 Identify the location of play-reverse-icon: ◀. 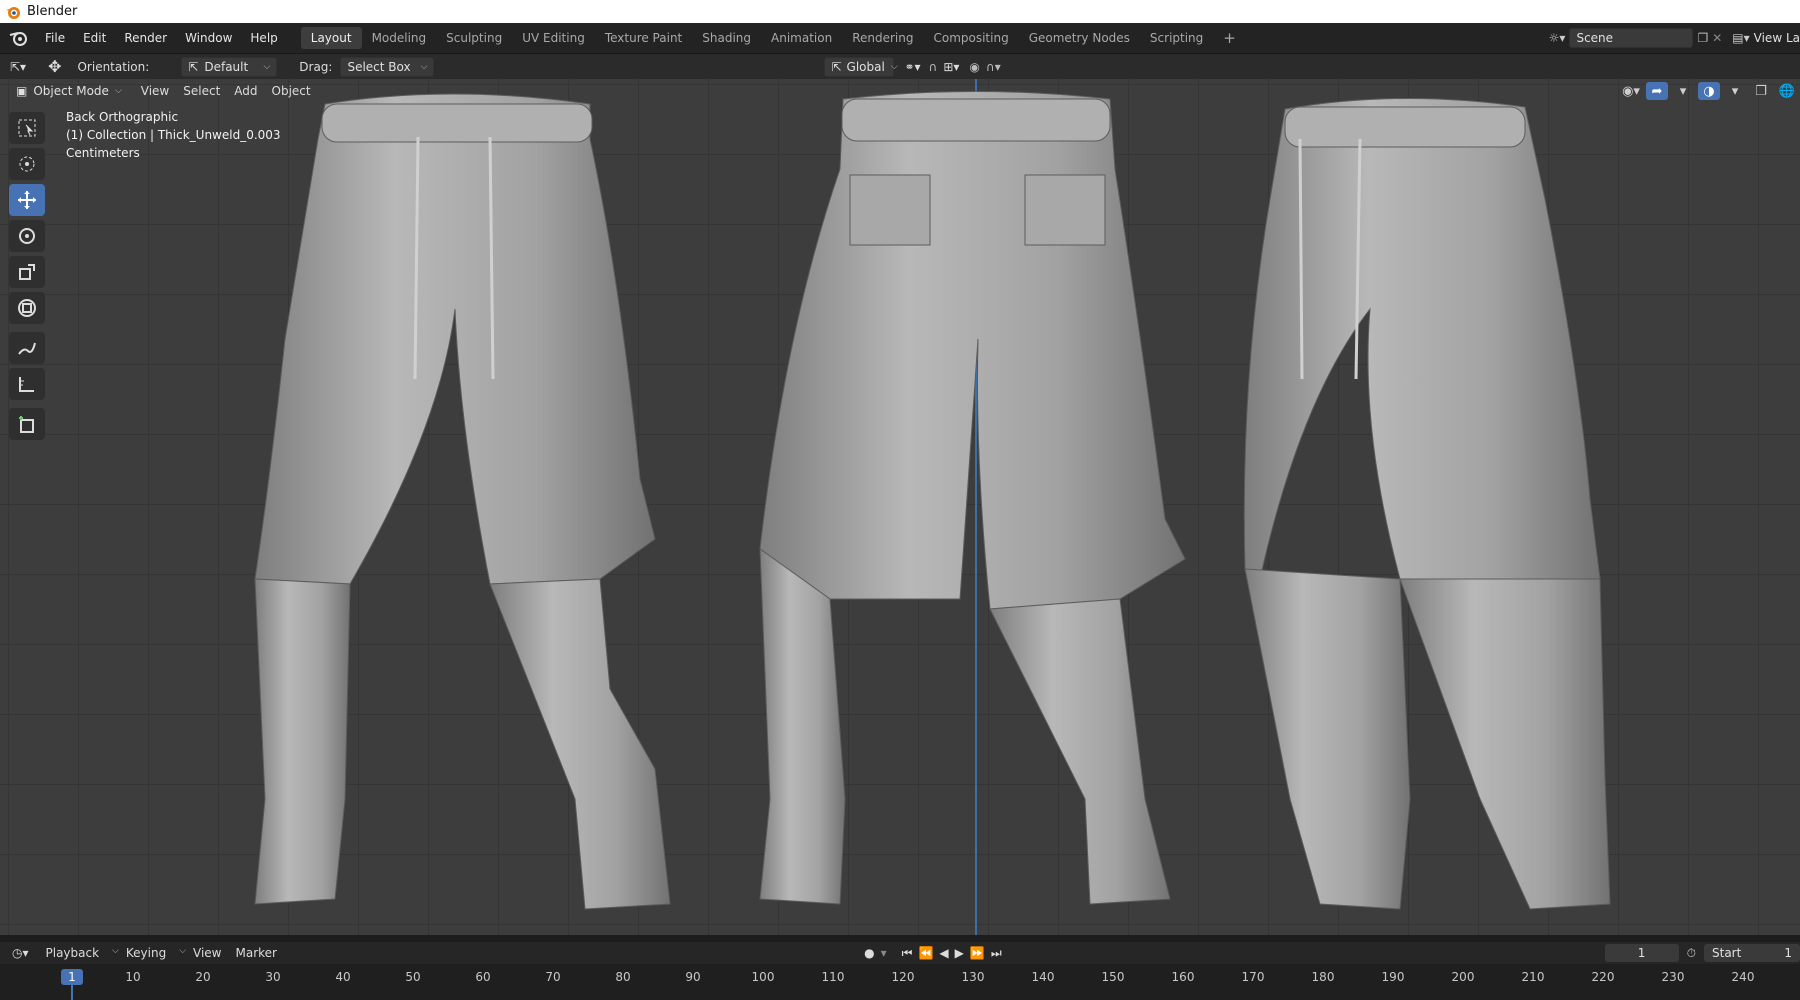
(943, 953).